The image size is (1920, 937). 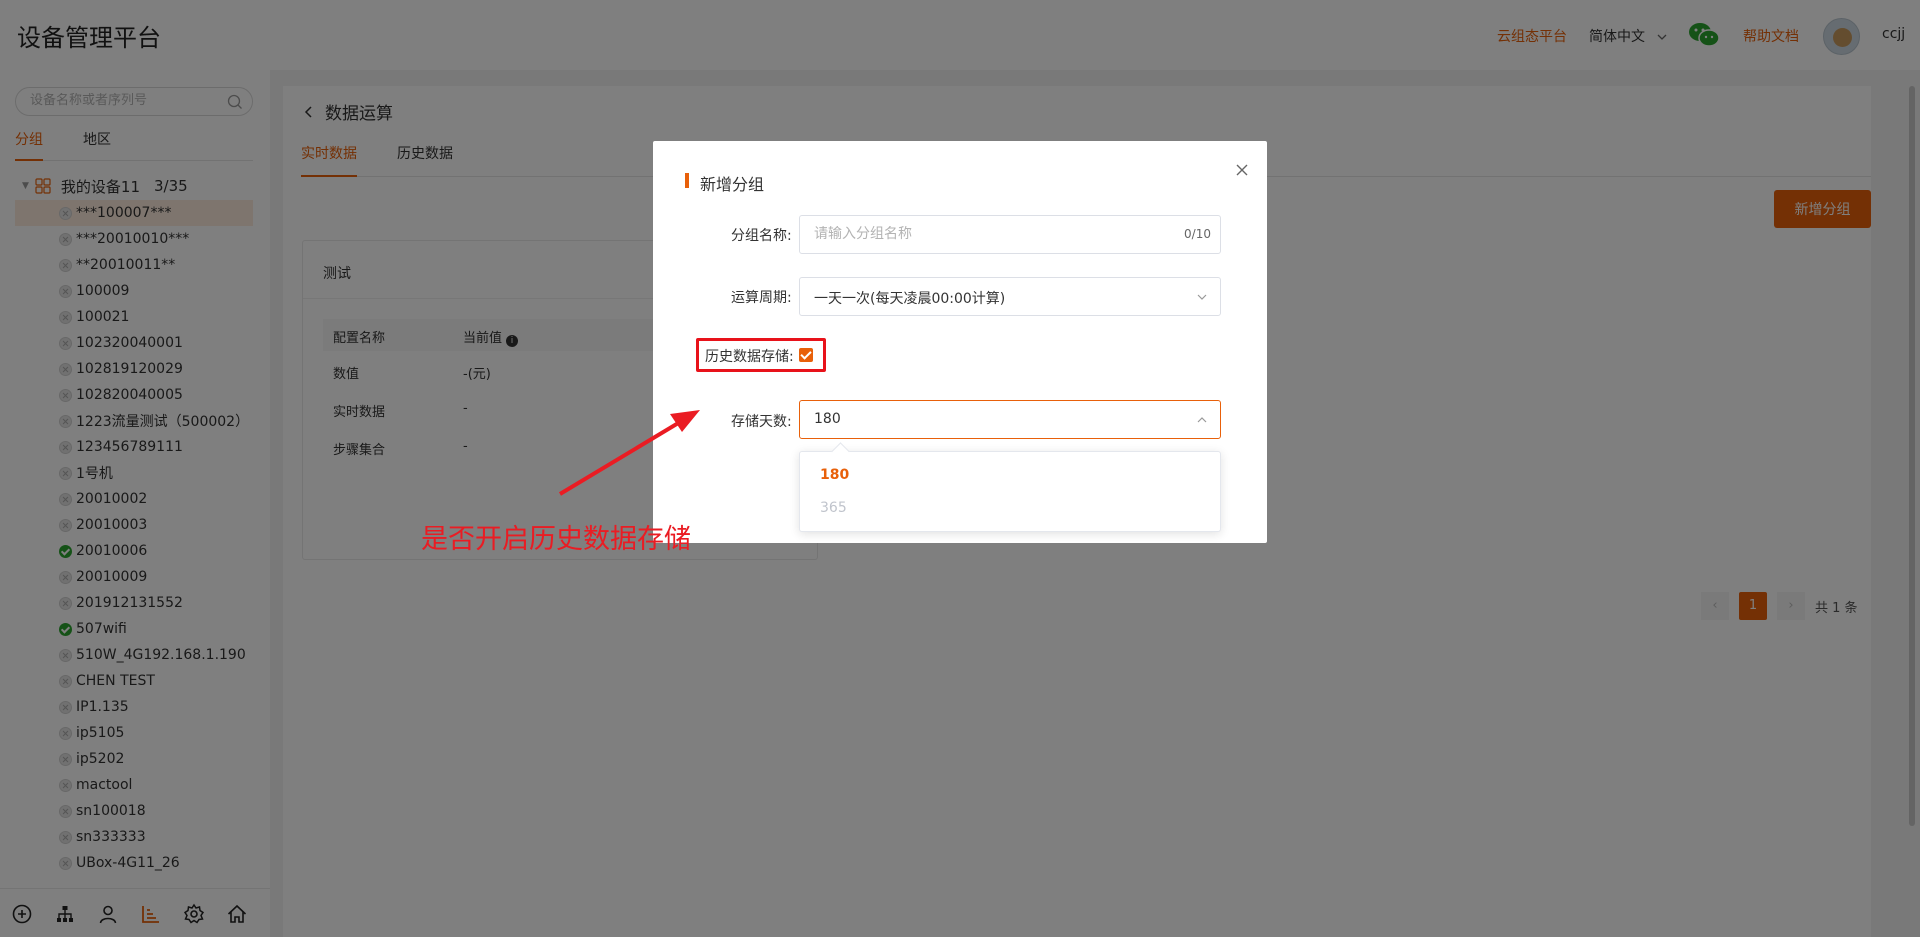 I want to click on storage-days-select: 180, so click(x=1010, y=419).